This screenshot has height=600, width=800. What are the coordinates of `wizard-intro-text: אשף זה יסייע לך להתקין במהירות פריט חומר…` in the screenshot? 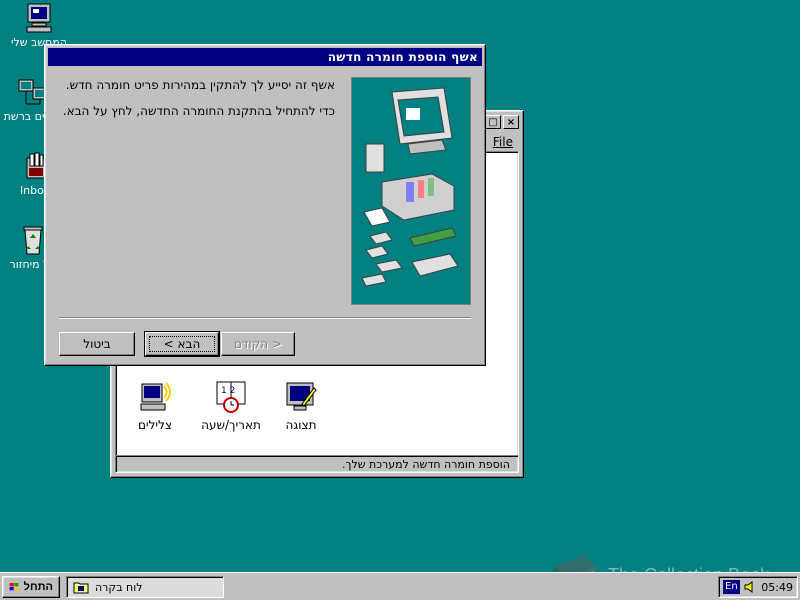 It's located at (195, 103).